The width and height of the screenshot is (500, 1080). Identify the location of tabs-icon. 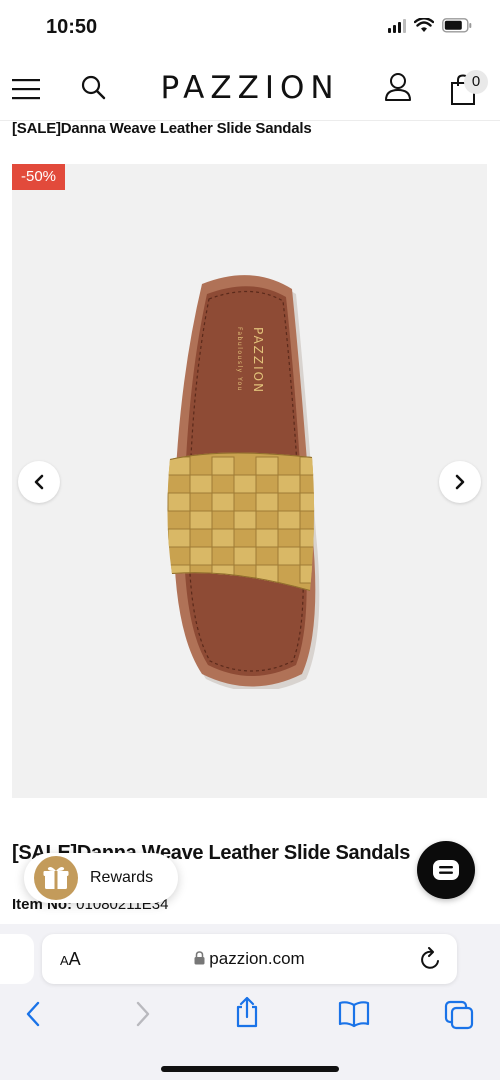
(459, 1015).